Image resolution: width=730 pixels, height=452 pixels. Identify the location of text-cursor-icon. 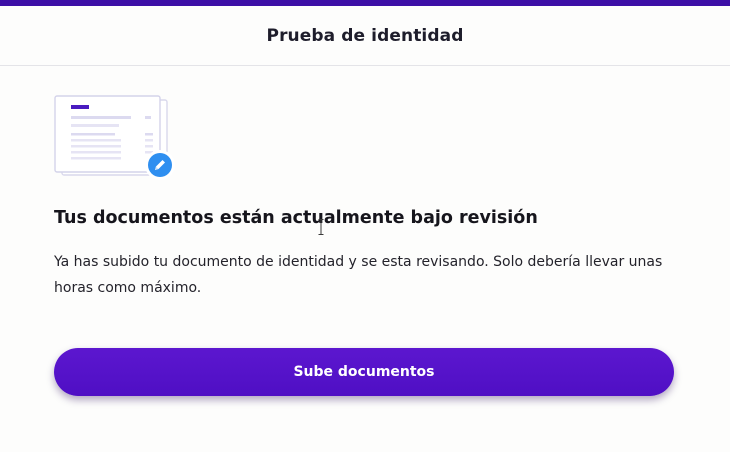
(321, 227).